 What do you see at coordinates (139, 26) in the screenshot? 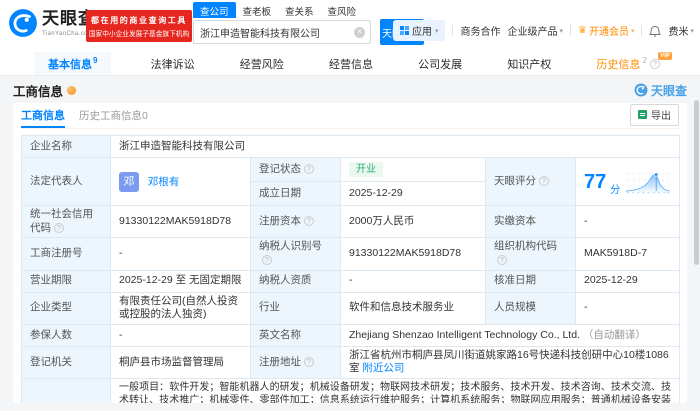
I see `promo-banner: 都在用的商业查询工具 国家中小企业发展子基金旗下机构` at bounding box center [139, 26].